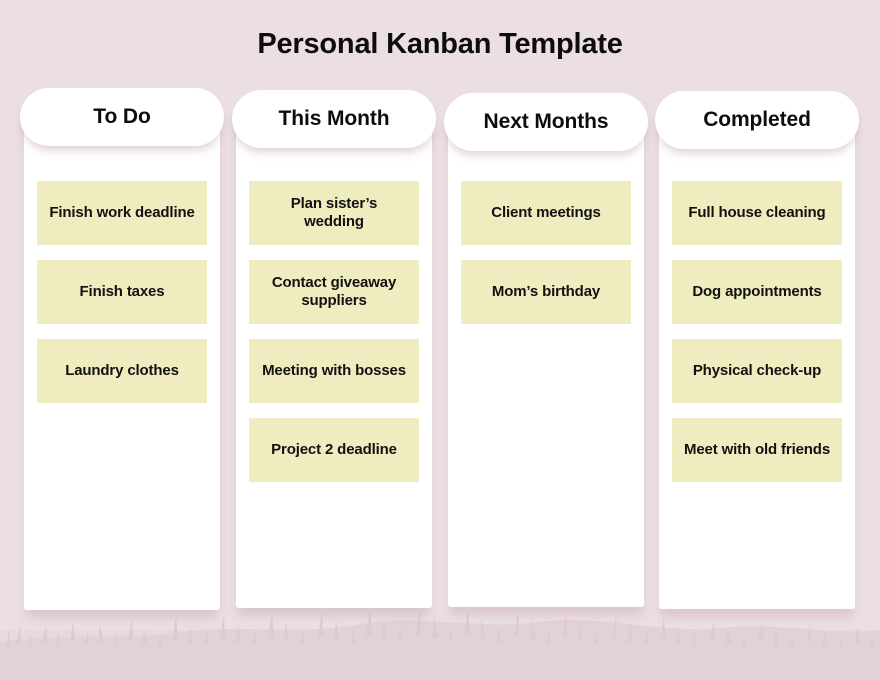 This screenshot has width=880, height=680. I want to click on task-card: Meet with old friends, so click(757, 450).